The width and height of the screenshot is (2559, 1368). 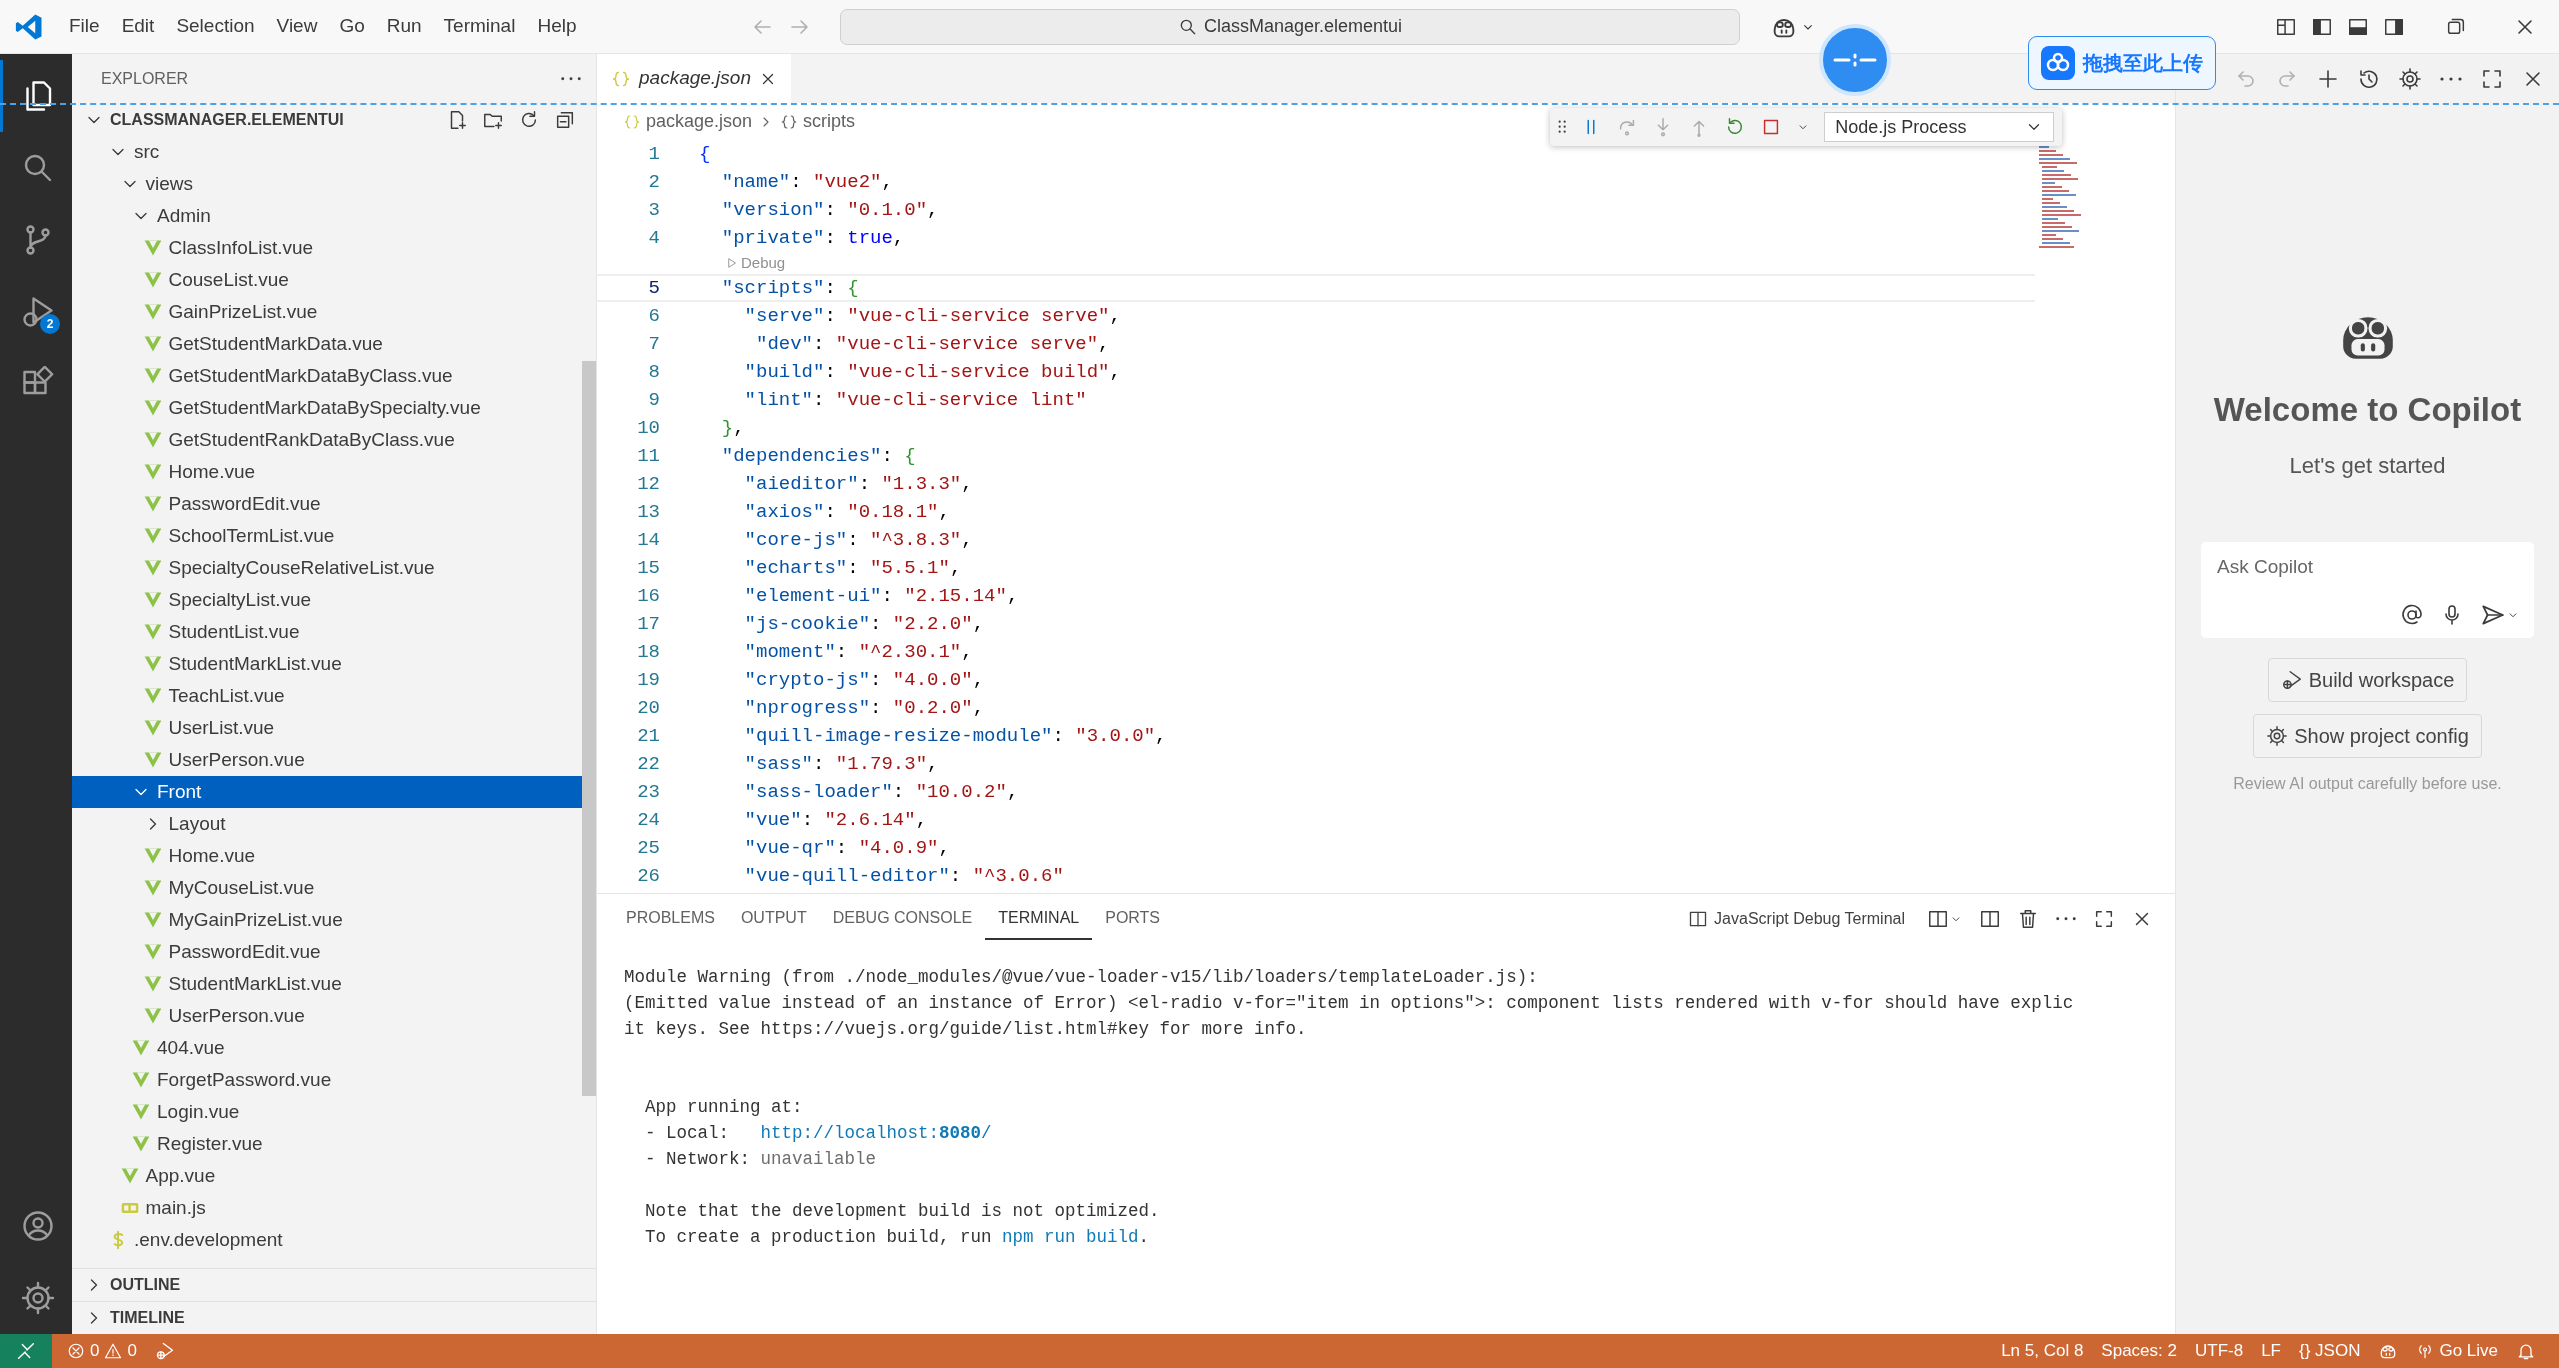 I want to click on split-terminal-icon, so click(x=1938, y=919).